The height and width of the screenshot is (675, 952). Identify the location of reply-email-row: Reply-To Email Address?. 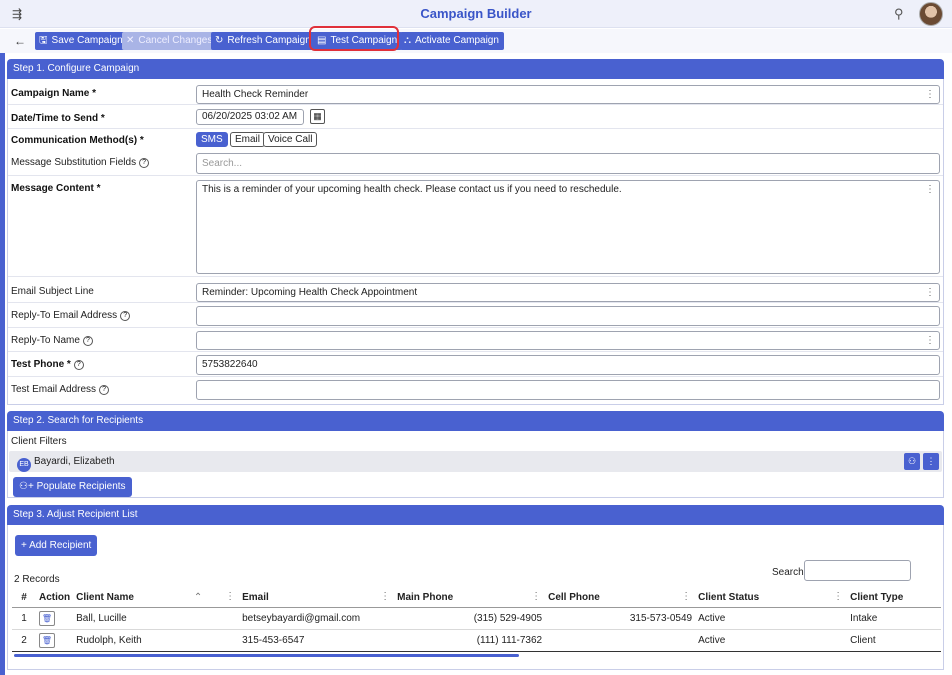
(475, 316).